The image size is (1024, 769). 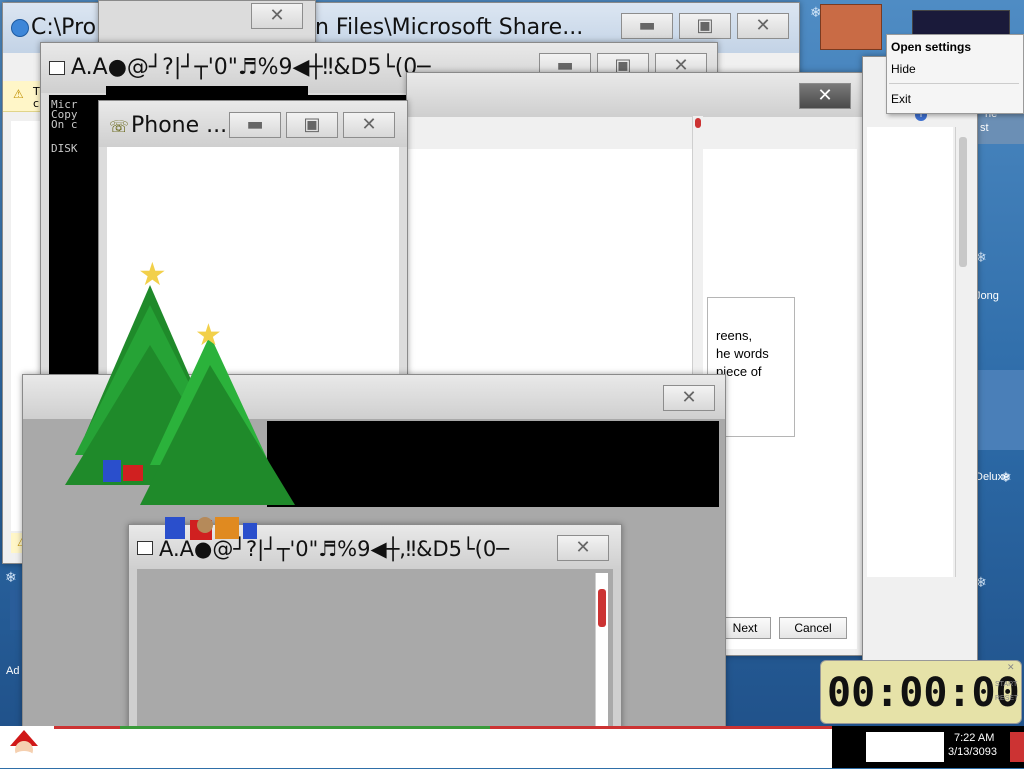 I want to click on shield-icon: ⚠, so click(x=18, y=94).